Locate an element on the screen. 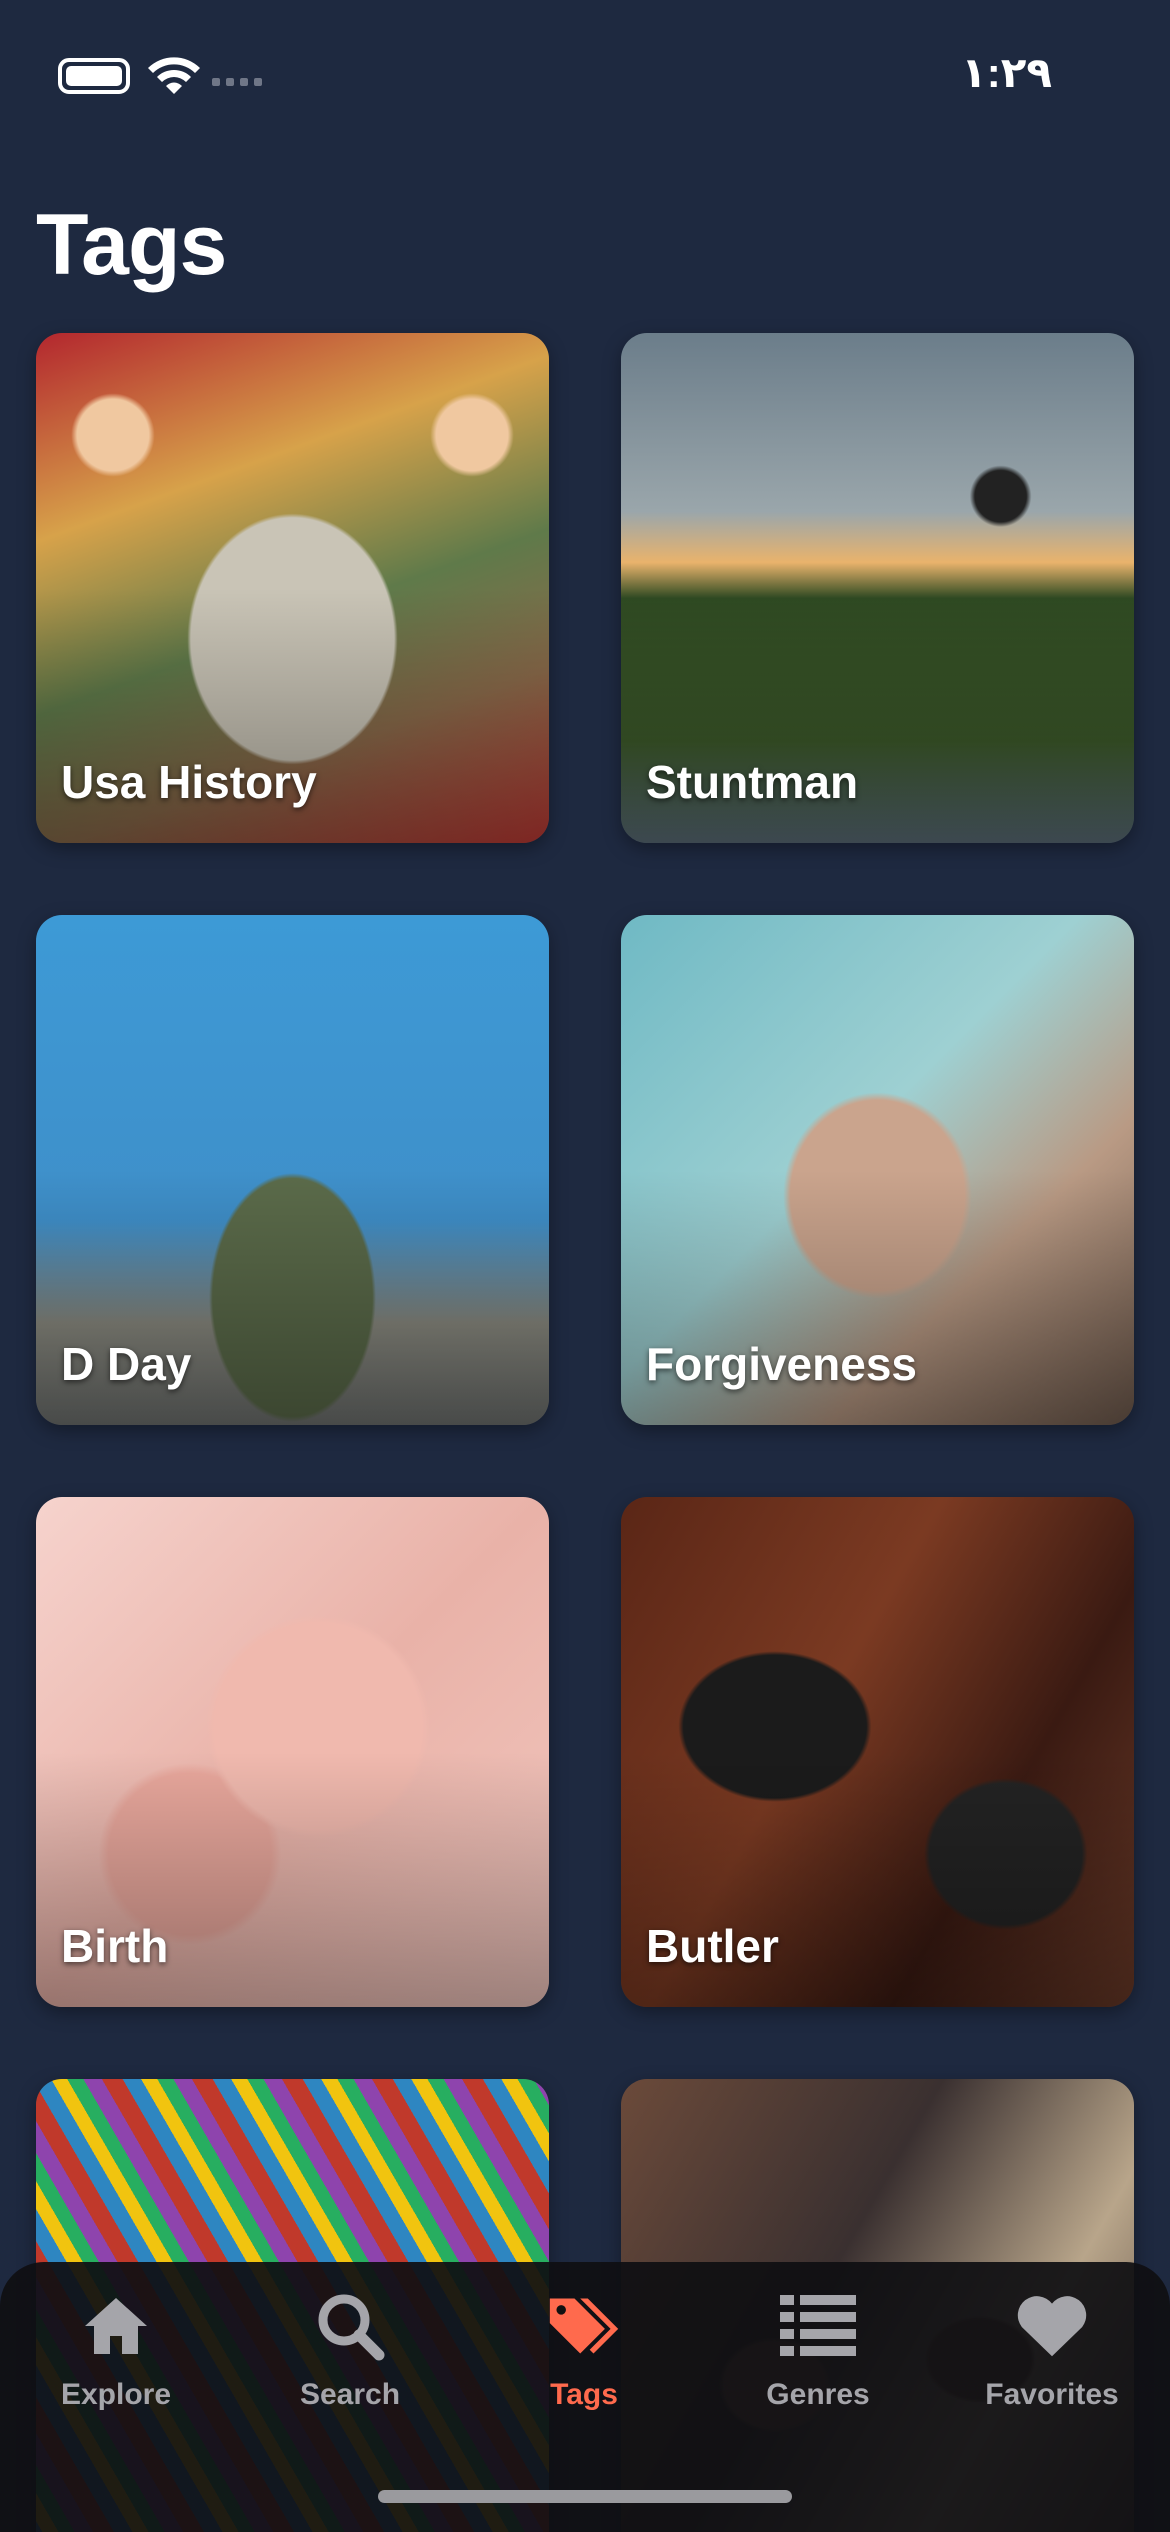  tab-tags: Tags is located at coordinates (584, 2363).